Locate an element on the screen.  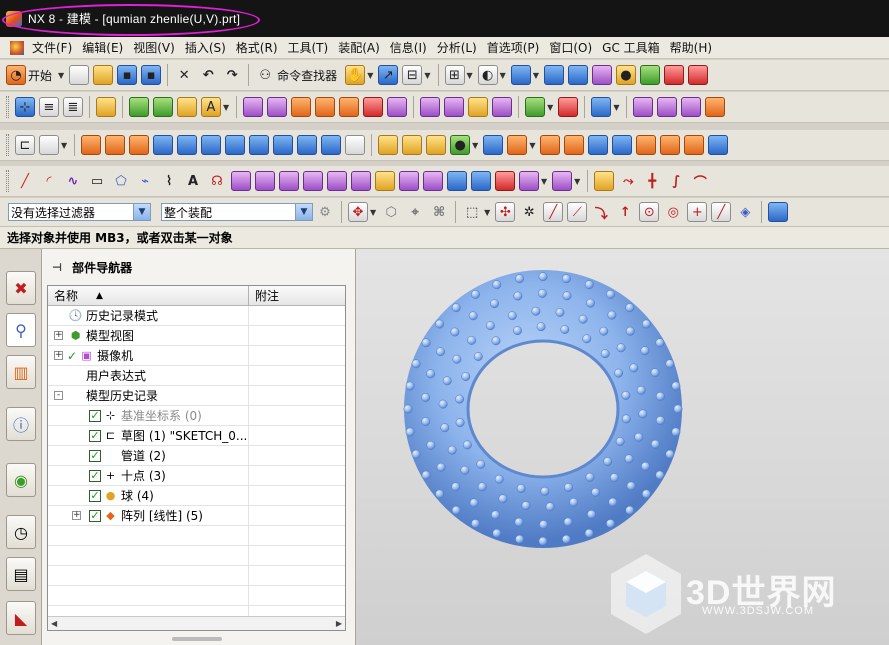
scope-select: 整个装配 ▼ is located at coordinates (237, 212).